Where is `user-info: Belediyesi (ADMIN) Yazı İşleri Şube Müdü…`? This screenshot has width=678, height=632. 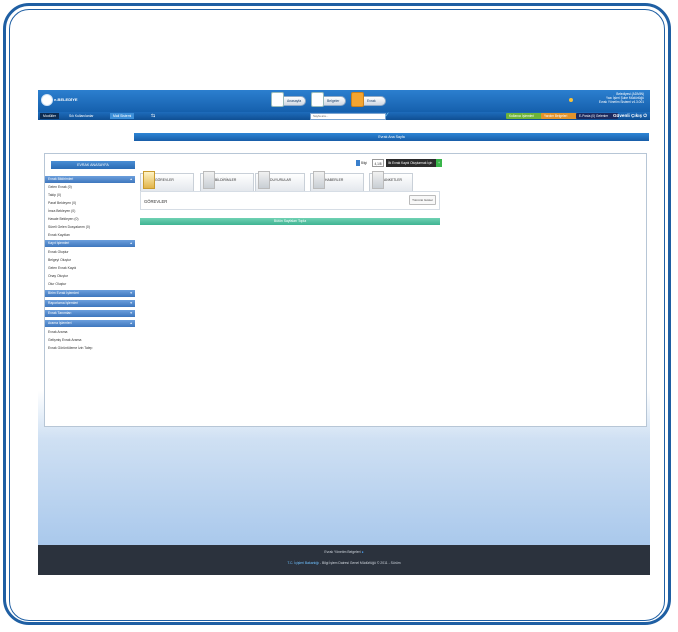 user-info: Belediyesi (ADMIN) Yazı İşleri Şube Müdü… is located at coordinates (621, 98).